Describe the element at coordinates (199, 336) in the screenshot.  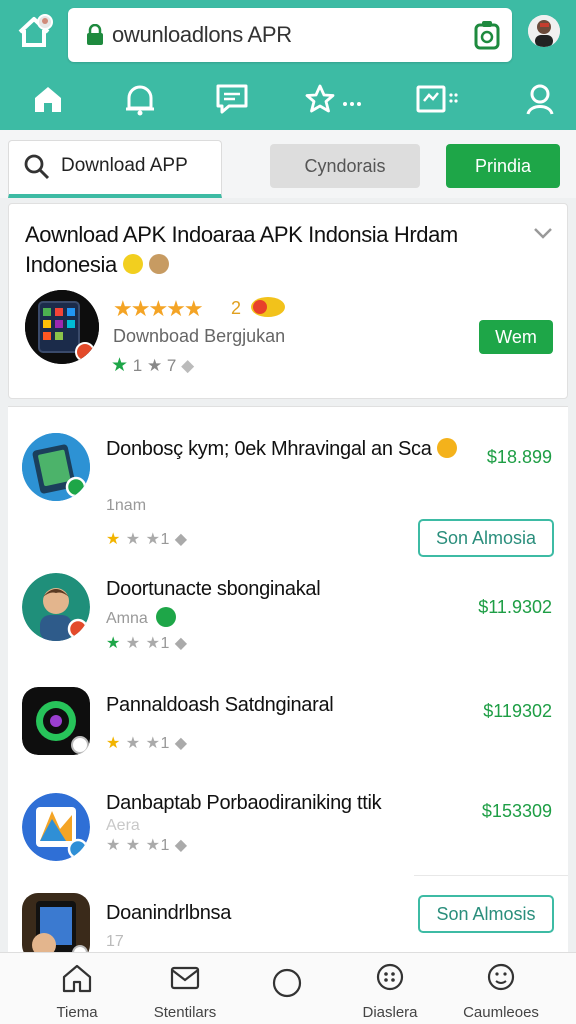
I see `featured-subtitle: Downboad Bergjukan` at that location.